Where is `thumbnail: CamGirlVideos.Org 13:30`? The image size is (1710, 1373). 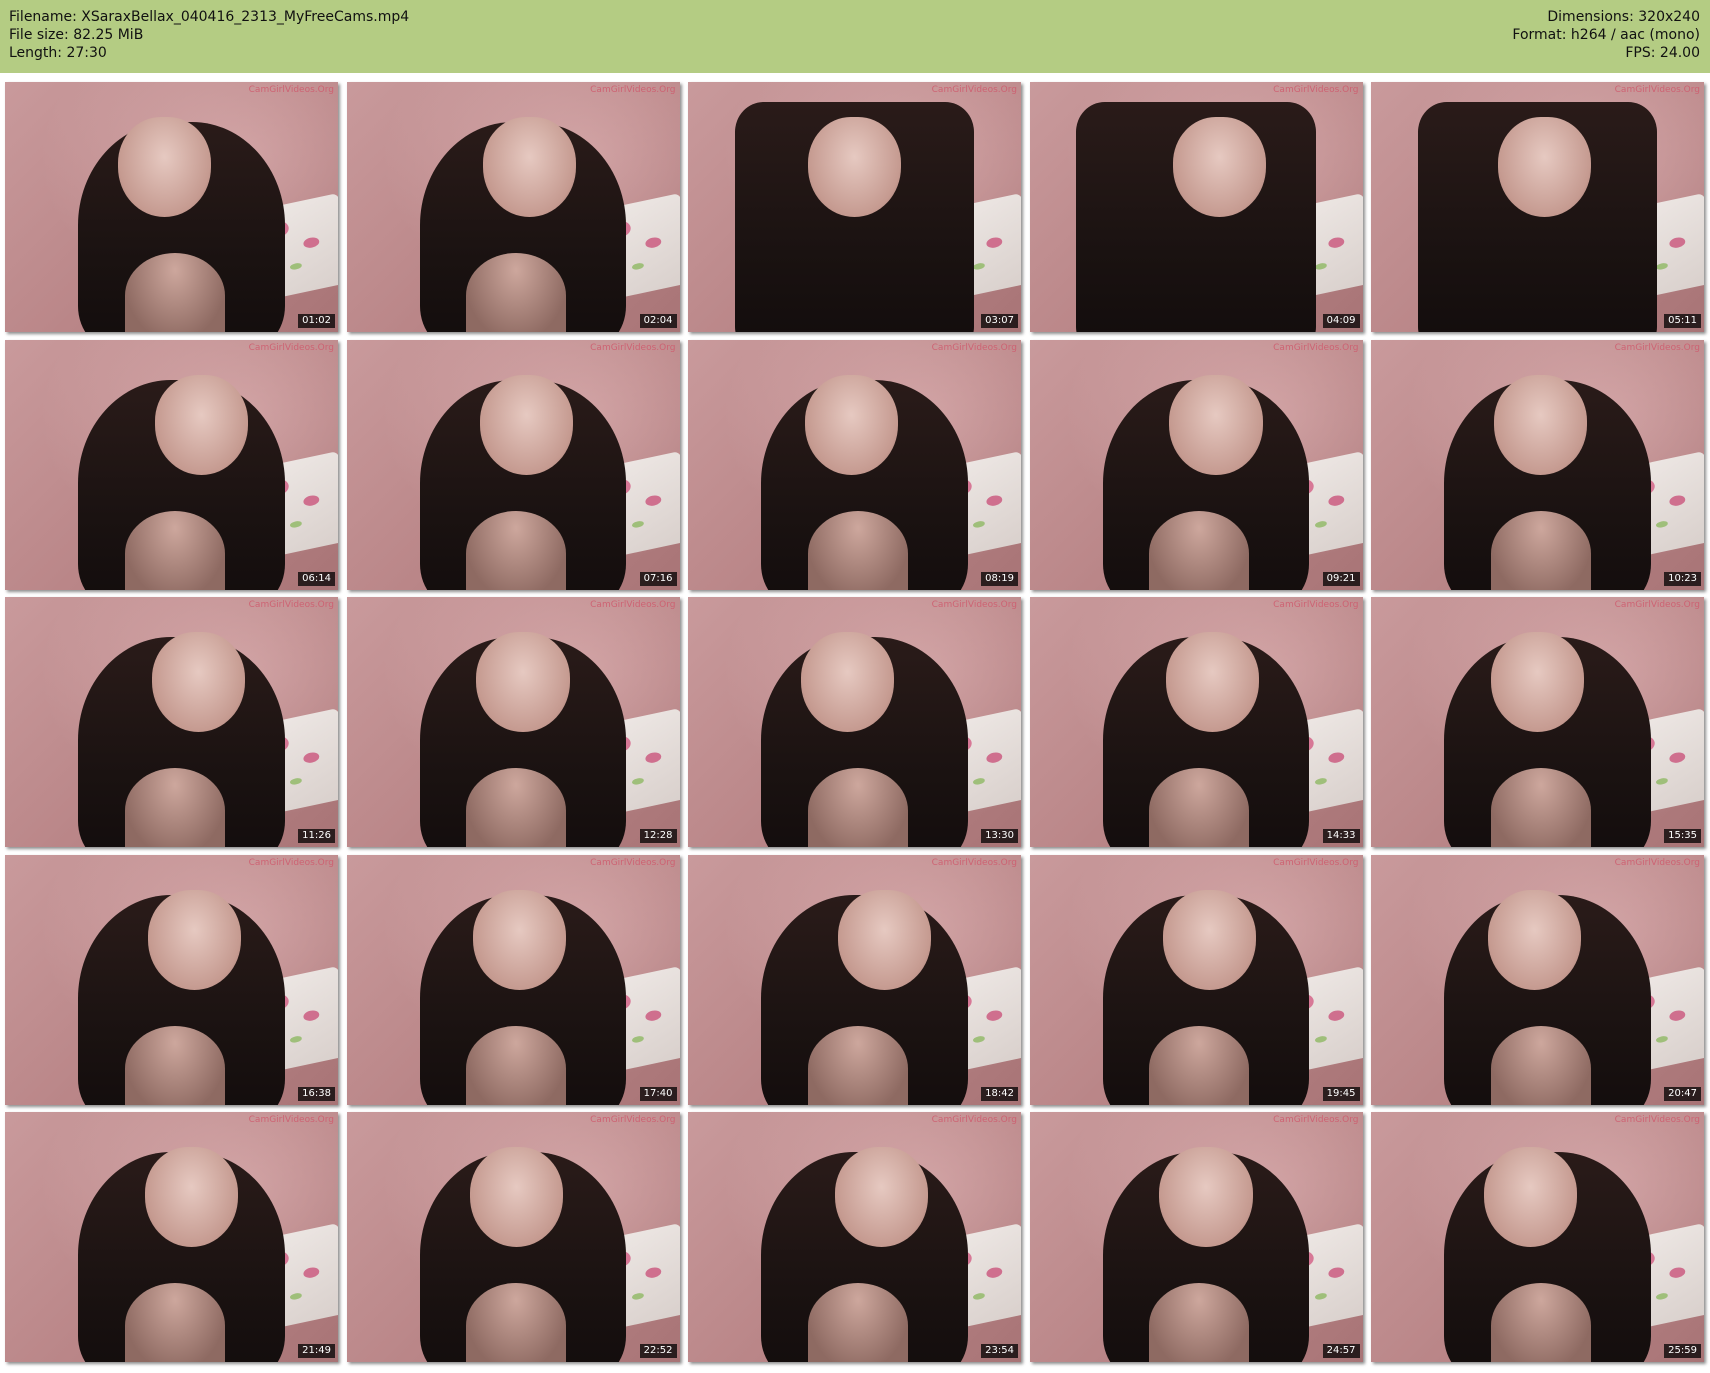
thumbnail: CamGirlVideos.Org 13:30 is located at coordinates (854, 722).